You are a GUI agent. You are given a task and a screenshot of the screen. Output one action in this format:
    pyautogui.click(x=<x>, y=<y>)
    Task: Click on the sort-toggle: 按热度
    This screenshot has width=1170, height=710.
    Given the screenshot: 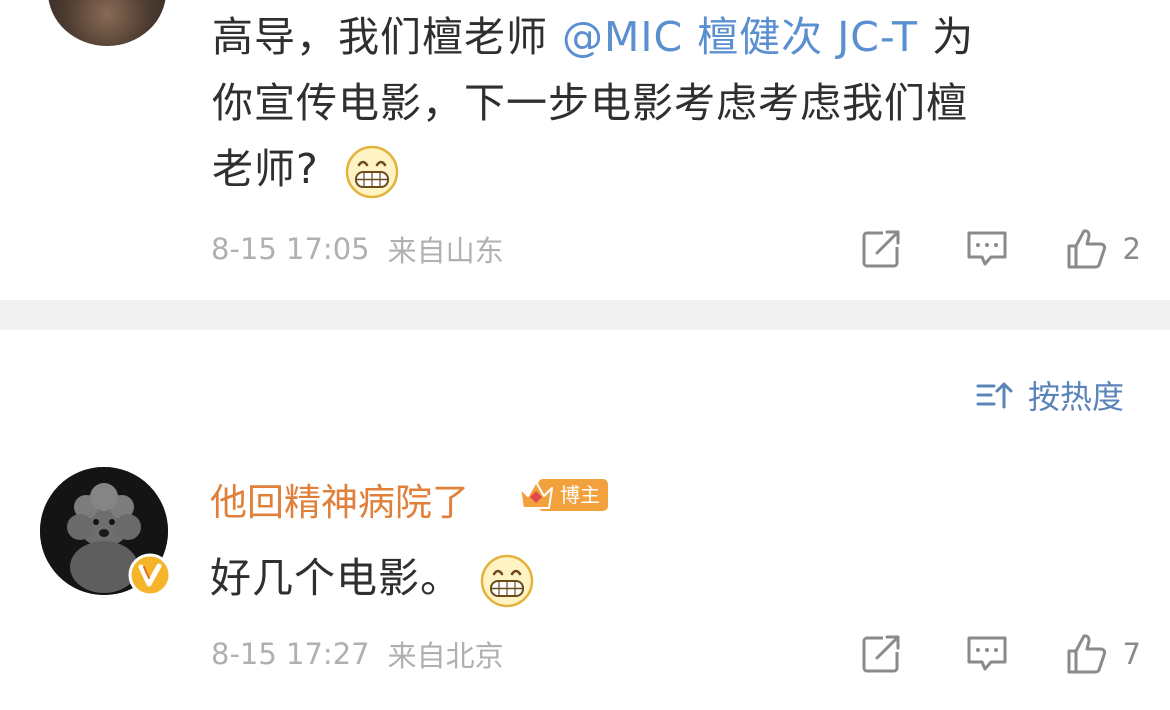 What is the action you would take?
    pyautogui.click(x=1050, y=395)
    